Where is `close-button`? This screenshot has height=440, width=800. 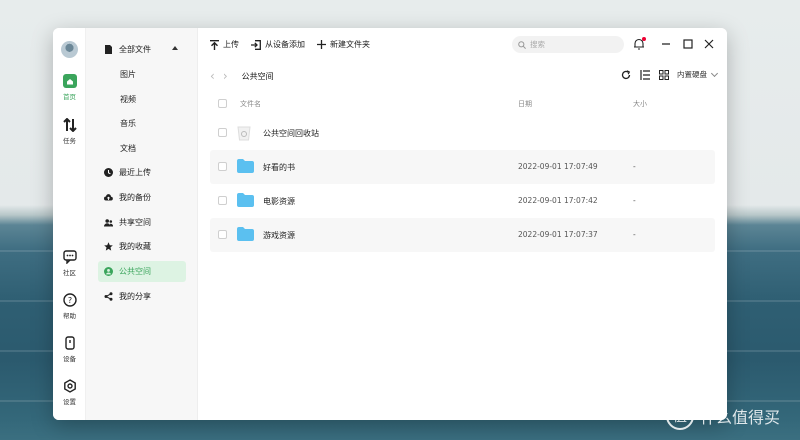
close-button is located at coordinates (709, 44).